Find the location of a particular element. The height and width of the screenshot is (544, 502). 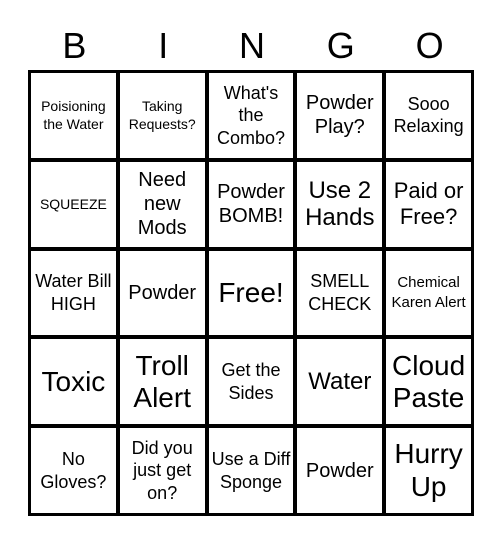

bingo-cell: SQUEEZE is located at coordinates (73, 204).